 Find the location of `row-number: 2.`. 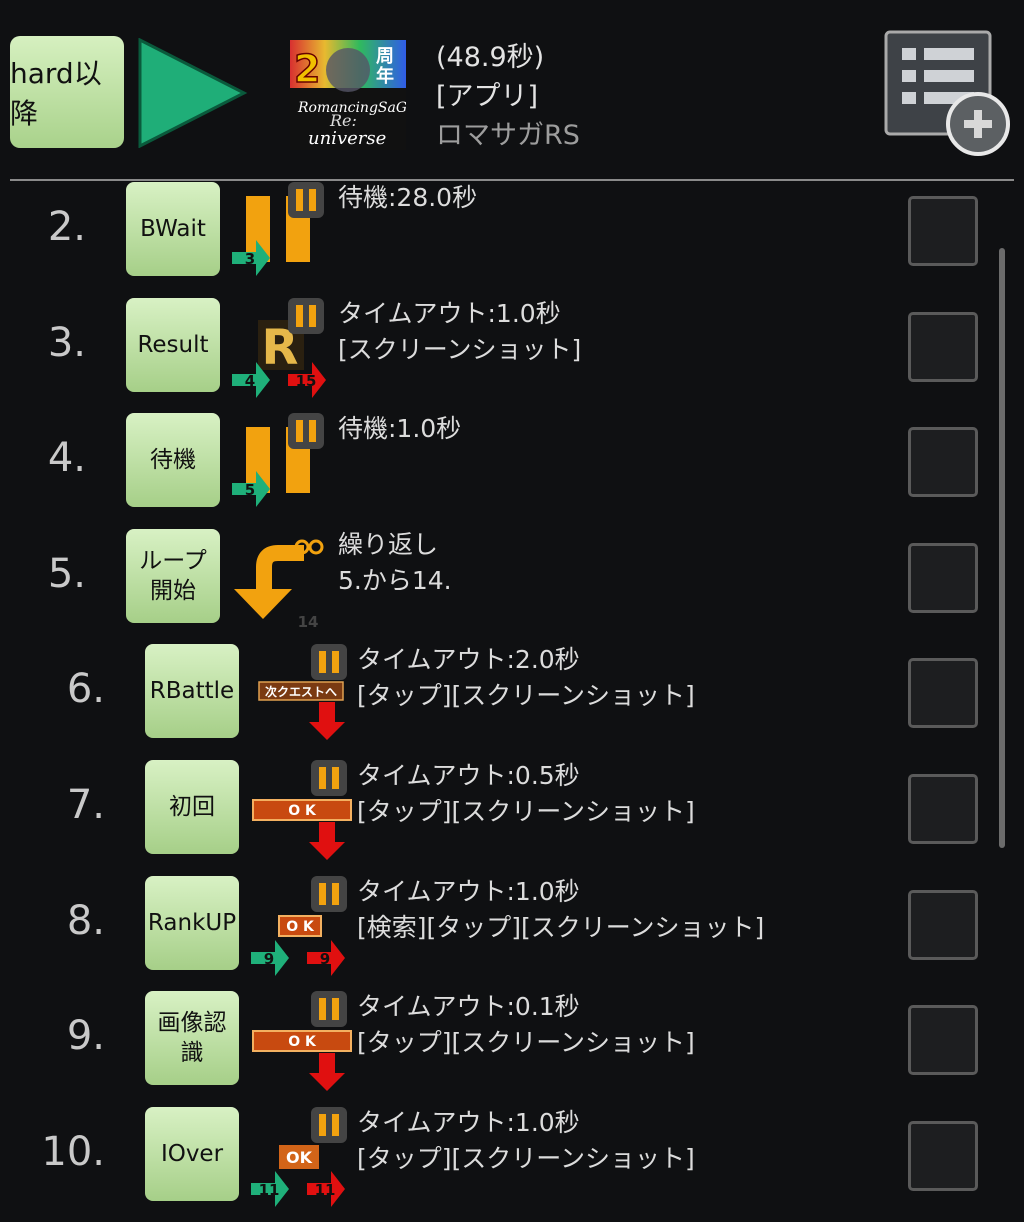

row-number: 2. is located at coordinates (66, 227).